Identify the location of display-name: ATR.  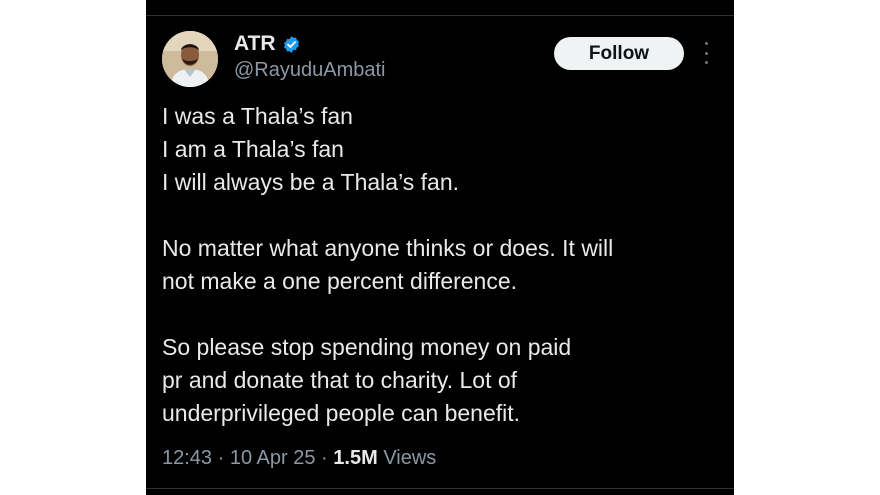
(255, 44).